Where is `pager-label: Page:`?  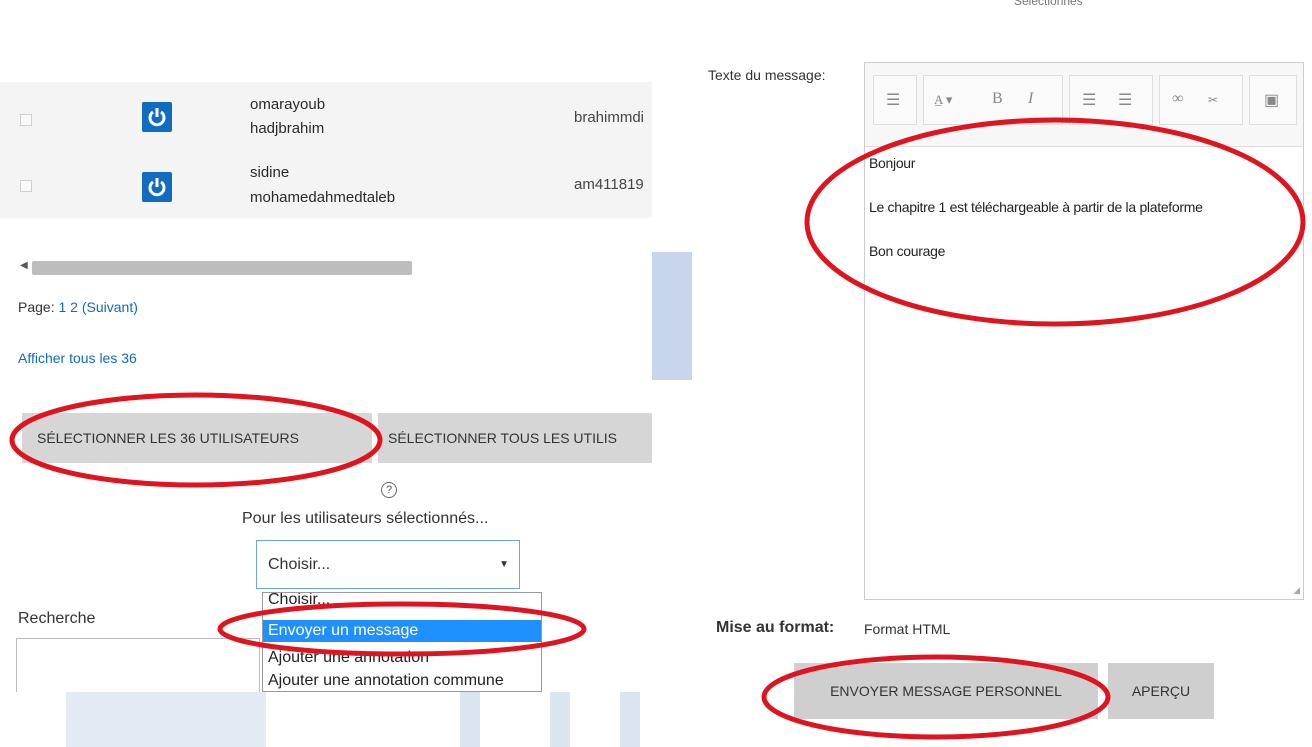 pager-label: Page: is located at coordinates (36, 307).